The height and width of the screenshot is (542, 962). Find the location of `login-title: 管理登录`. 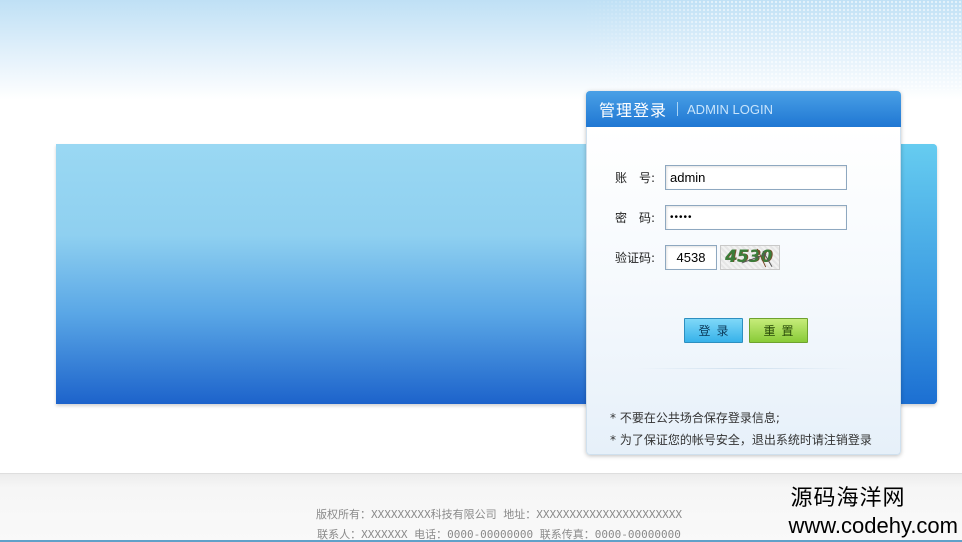

login-title: 管理登录 is located at coordinates (633, 110).